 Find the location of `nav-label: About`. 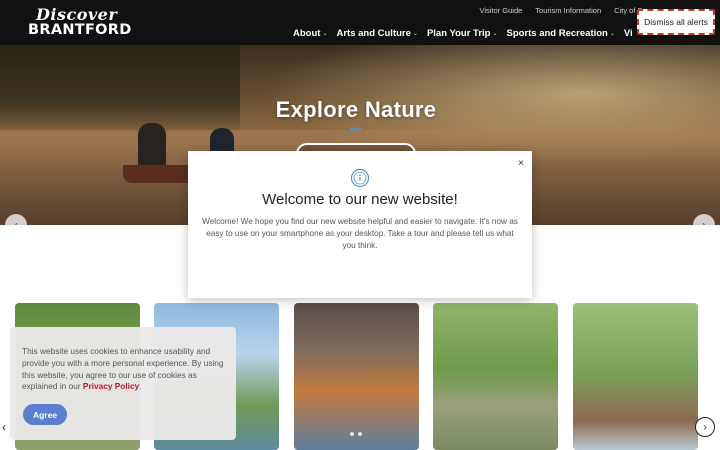

nav-label: About is located at coordinates (307, 33).